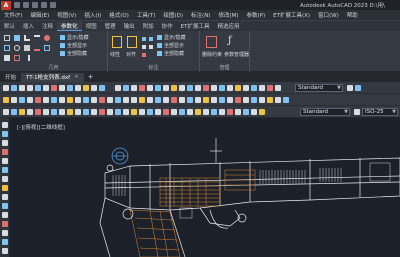  What do you see at coordinates (30, 112) in the screenshot?
I see `layer-isolate-icon` at bounding box center [30, 112].